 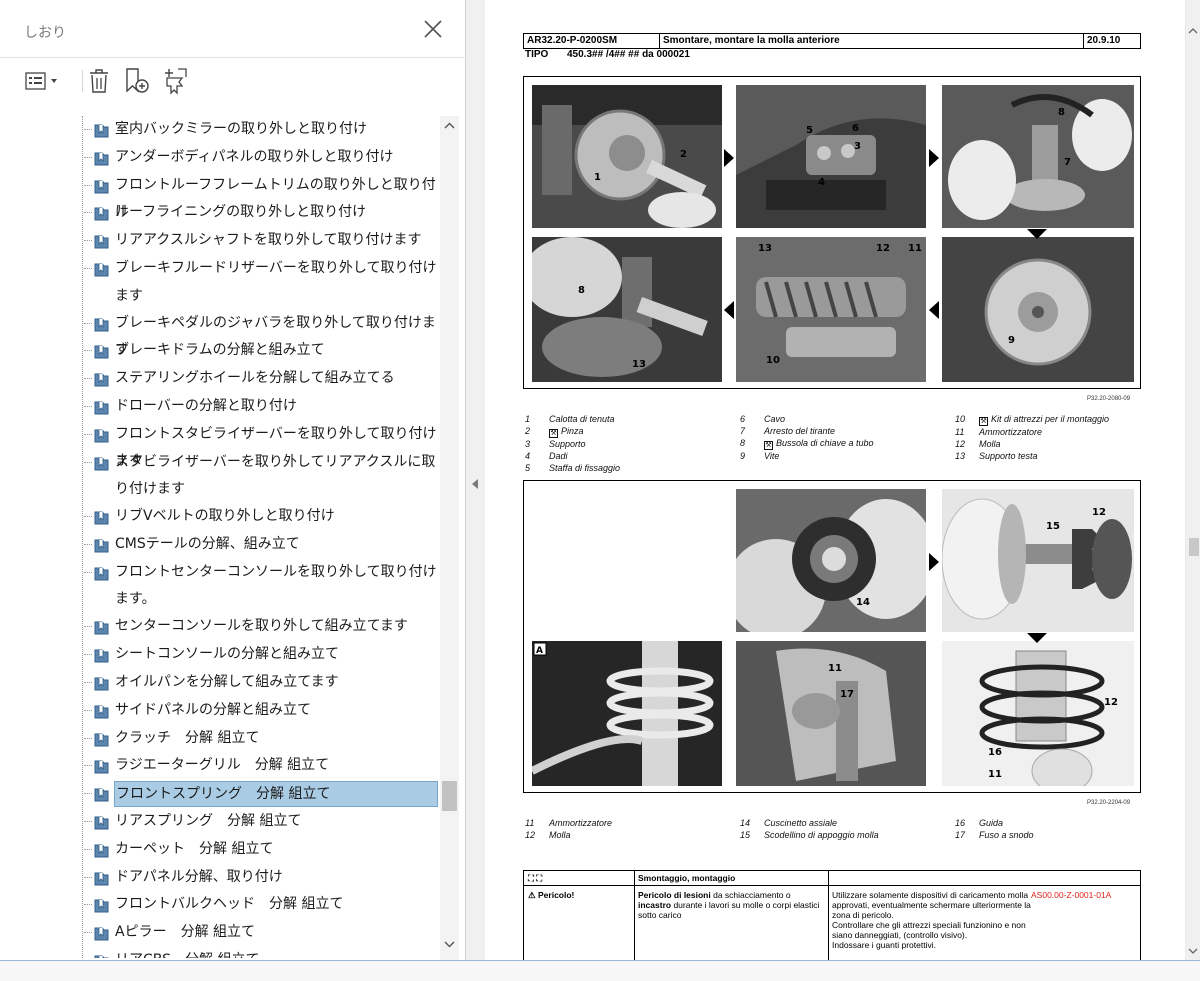 What do you see at coordinates (745, 835) in the screenshot?
I see `legend-number: 15` at bounding box center [745, 835].